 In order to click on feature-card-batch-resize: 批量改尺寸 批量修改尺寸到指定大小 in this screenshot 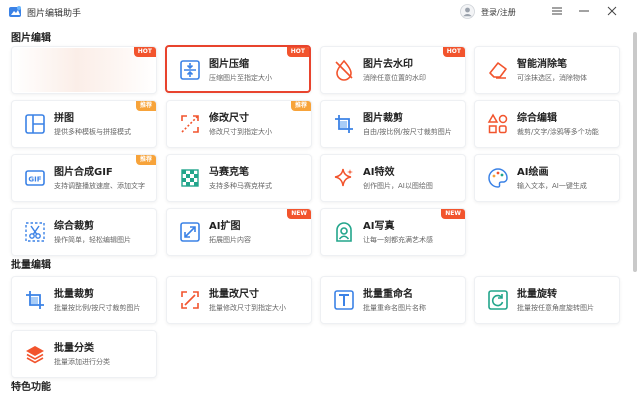, I will do `click(239, 300)`.